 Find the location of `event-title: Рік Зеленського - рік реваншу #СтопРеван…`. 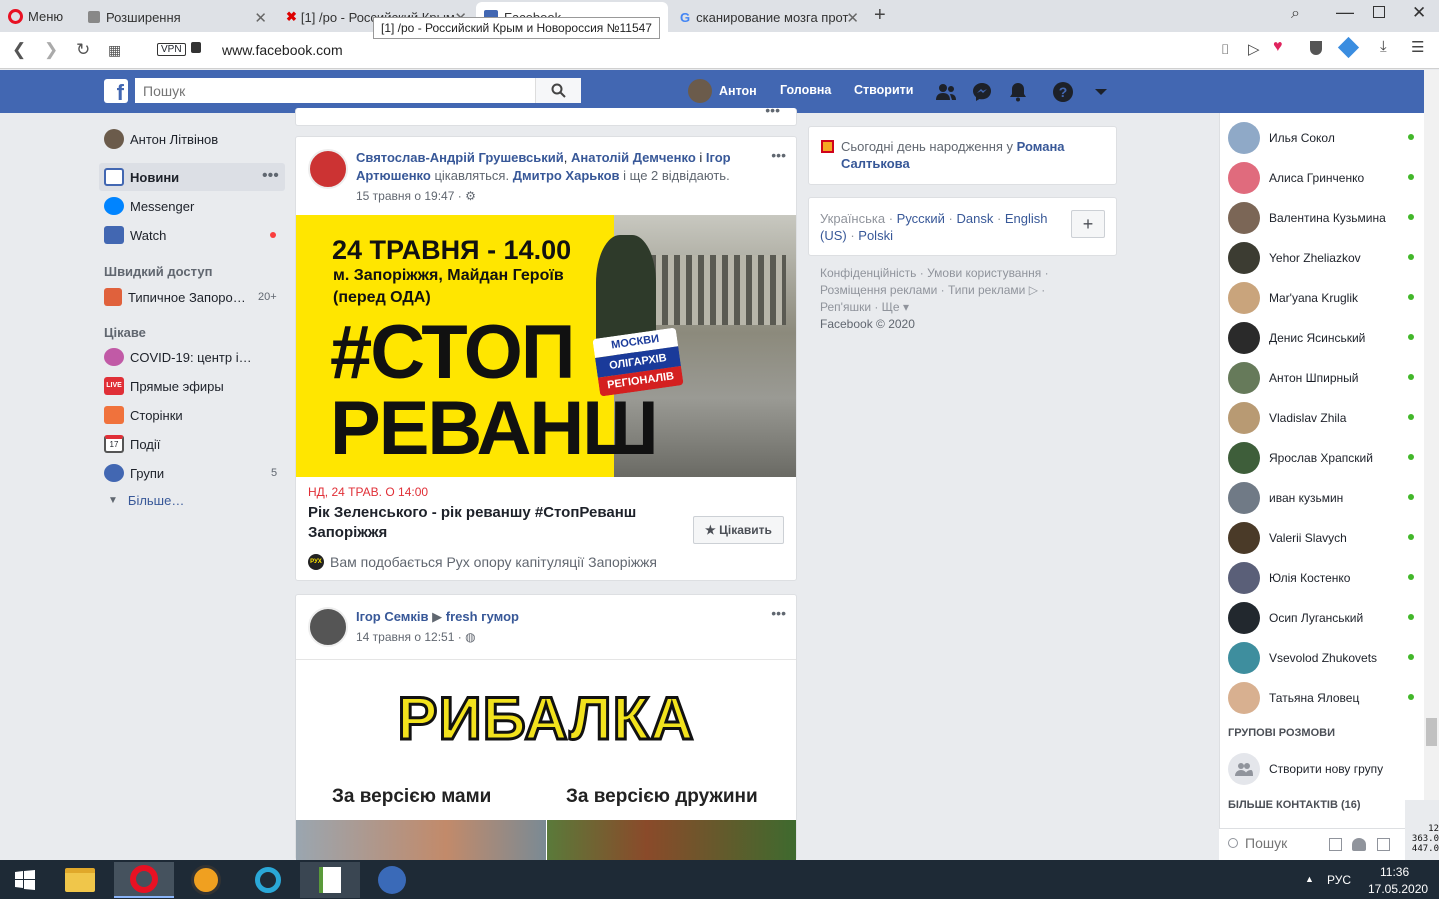

event-title: Рік Зеленського - рік реваншу #СтопРеван… is located at coordinates (493, 523).